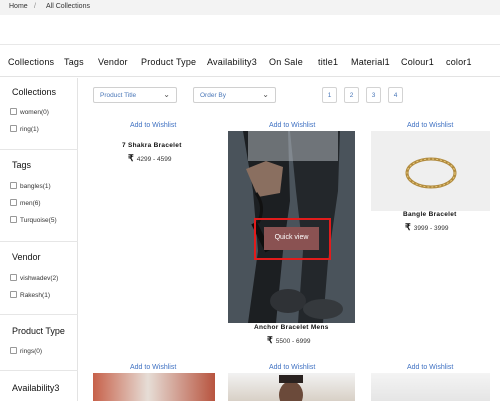 Image resolution: width=500 pixels, height=401 pixels. Describe the element at coordinates (74, 62) in the screenshot. I see `filter-tab-tags: Tags` at that location.